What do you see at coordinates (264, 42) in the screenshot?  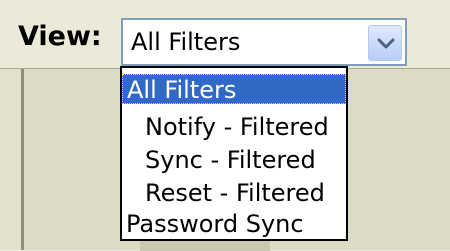 I see `view-combobox: All Filters` at bounding box center [264, 42].